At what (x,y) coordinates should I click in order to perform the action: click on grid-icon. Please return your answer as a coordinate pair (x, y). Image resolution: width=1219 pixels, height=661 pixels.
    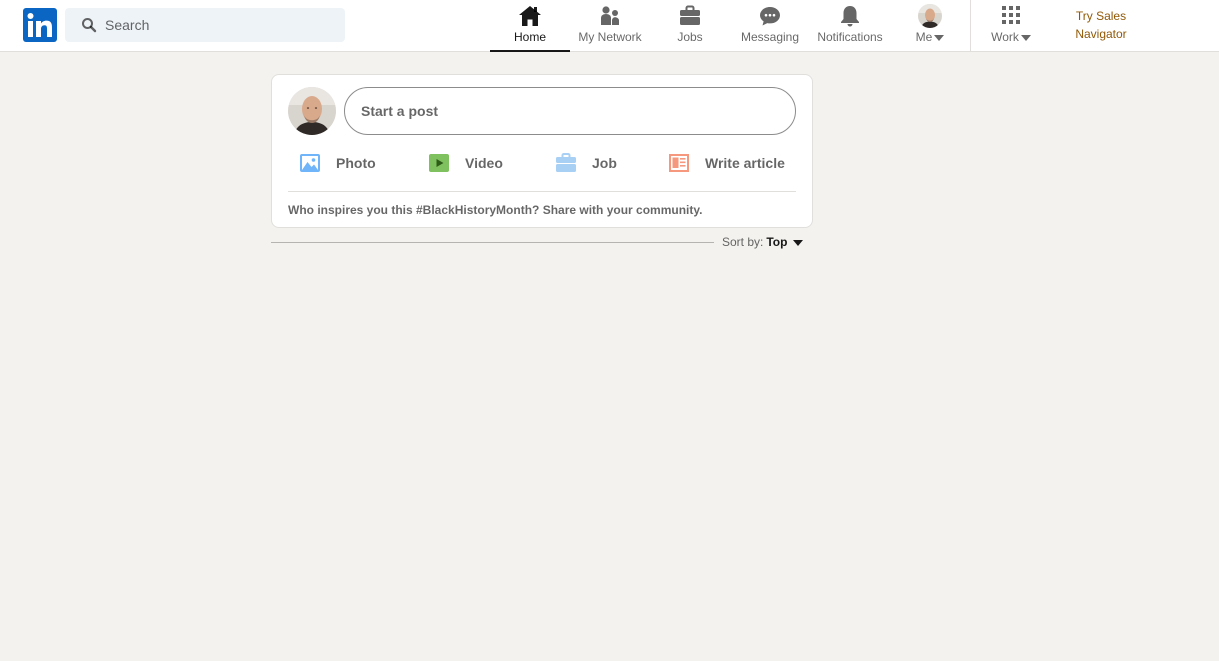
    Looking at the image, I should click on (1011, 15).